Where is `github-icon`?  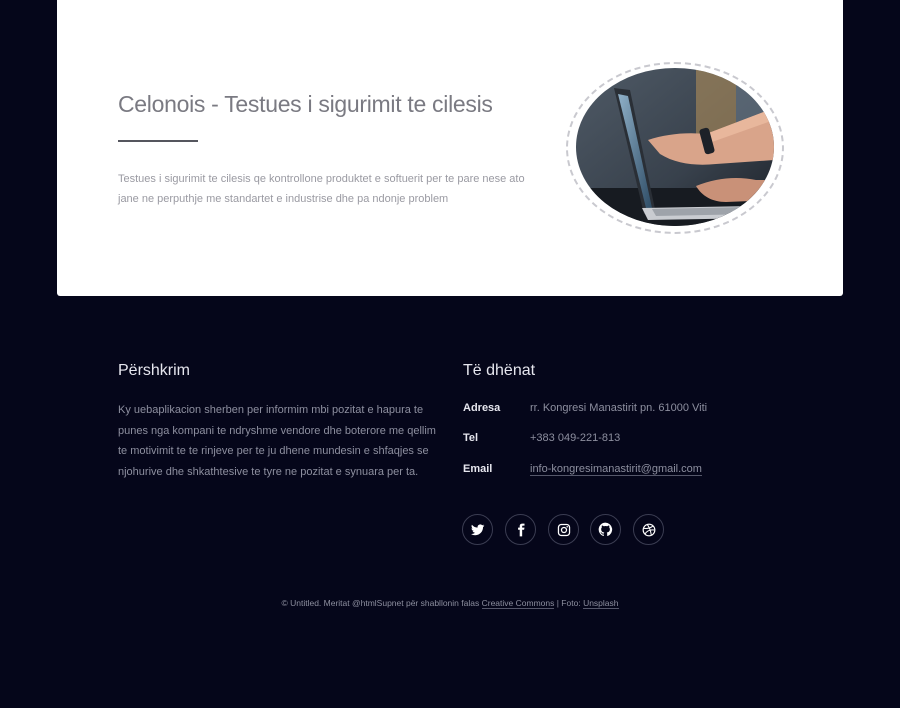
github-icon is located at coordinates (605, 529).